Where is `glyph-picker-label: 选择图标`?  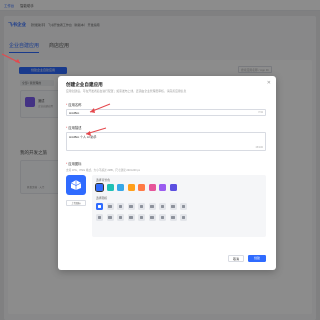 glyph-picker-label: 选择图标 is located at coordinates (102, 198).